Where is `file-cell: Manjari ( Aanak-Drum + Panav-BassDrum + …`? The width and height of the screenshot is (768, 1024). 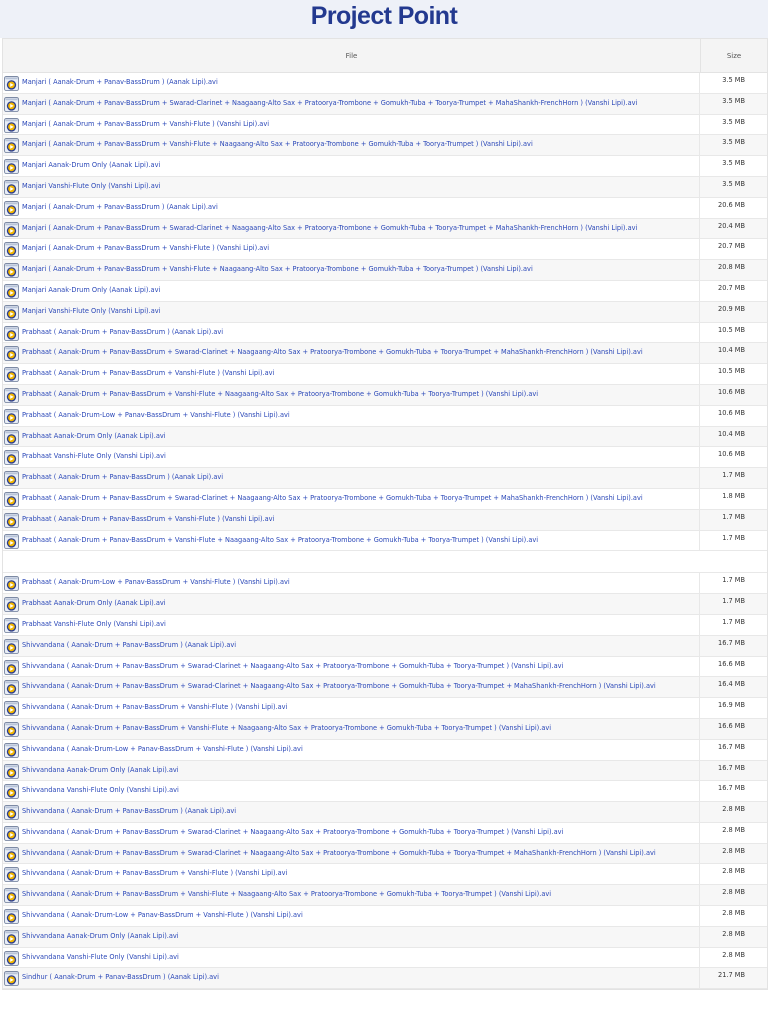 file-cell: Manjari ( Aanak-Drum + Panav-BassDrum + … is located at coordinates (351, 124).